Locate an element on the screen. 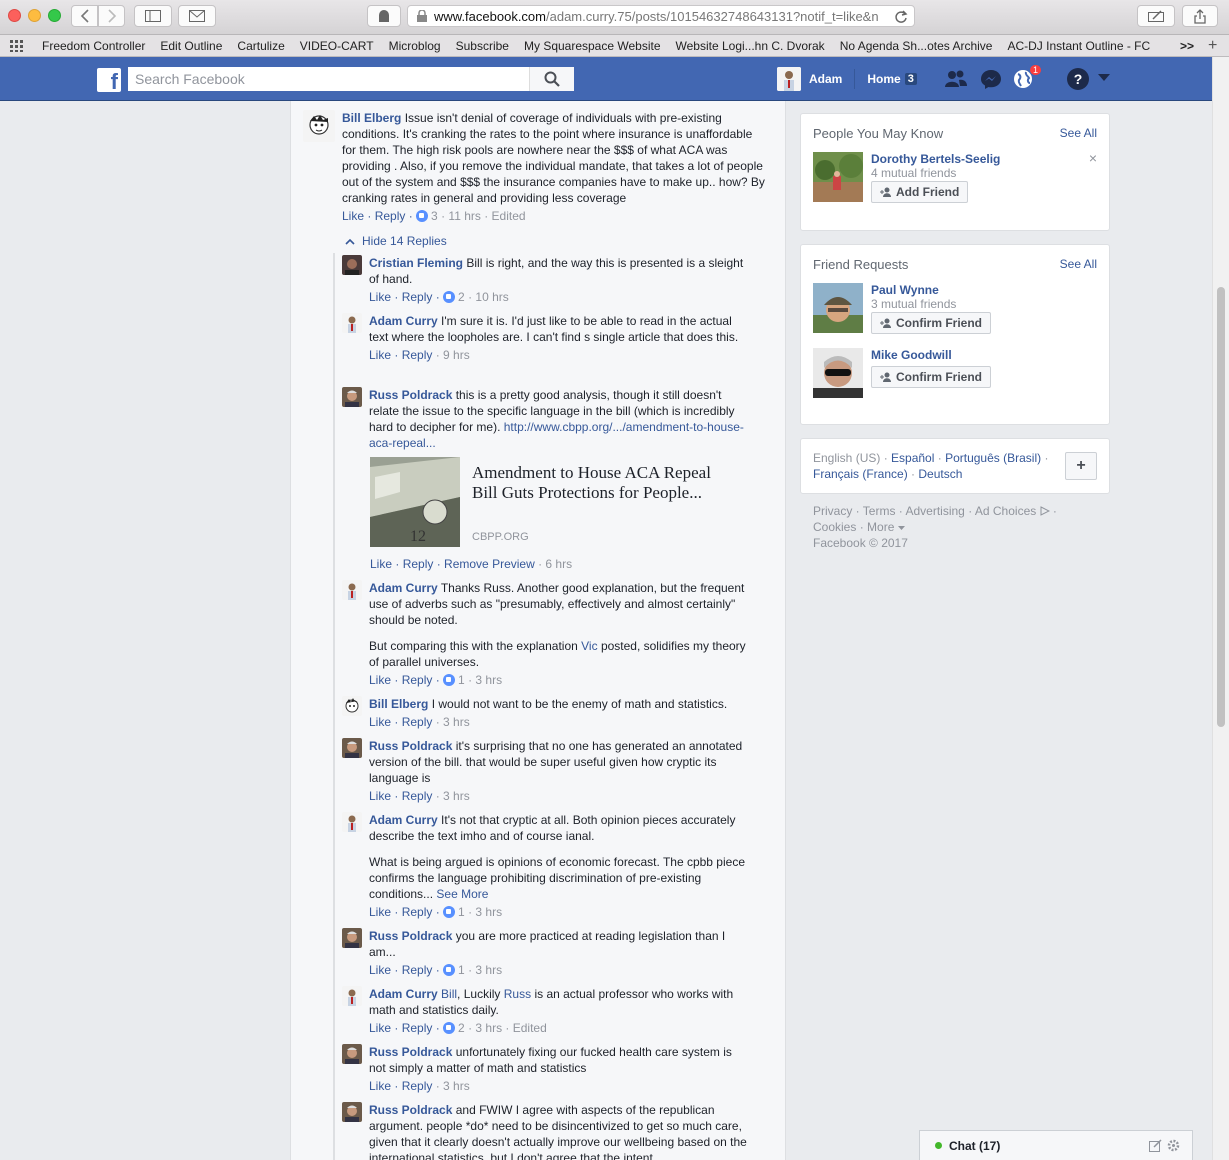 The height and width of the screenshot is (1160, 1229). footer-link: Advertising is located at coordinates (934, 511).